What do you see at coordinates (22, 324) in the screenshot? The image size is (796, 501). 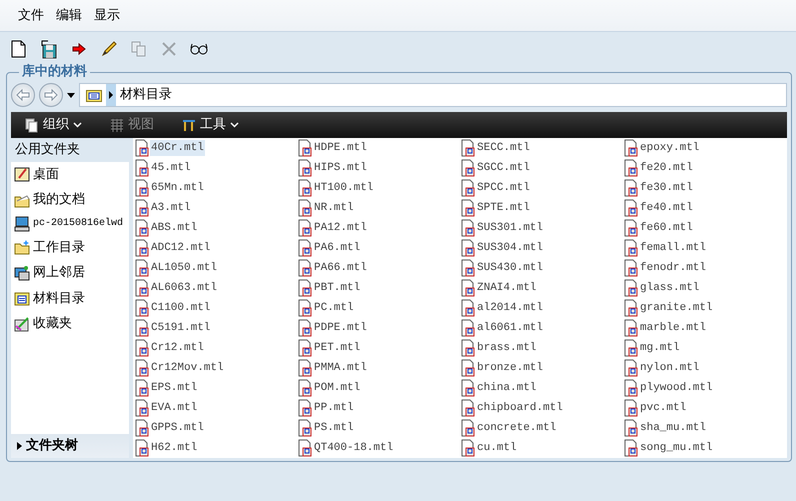 I see `favorites-icon` at bounding box center [22, 324].